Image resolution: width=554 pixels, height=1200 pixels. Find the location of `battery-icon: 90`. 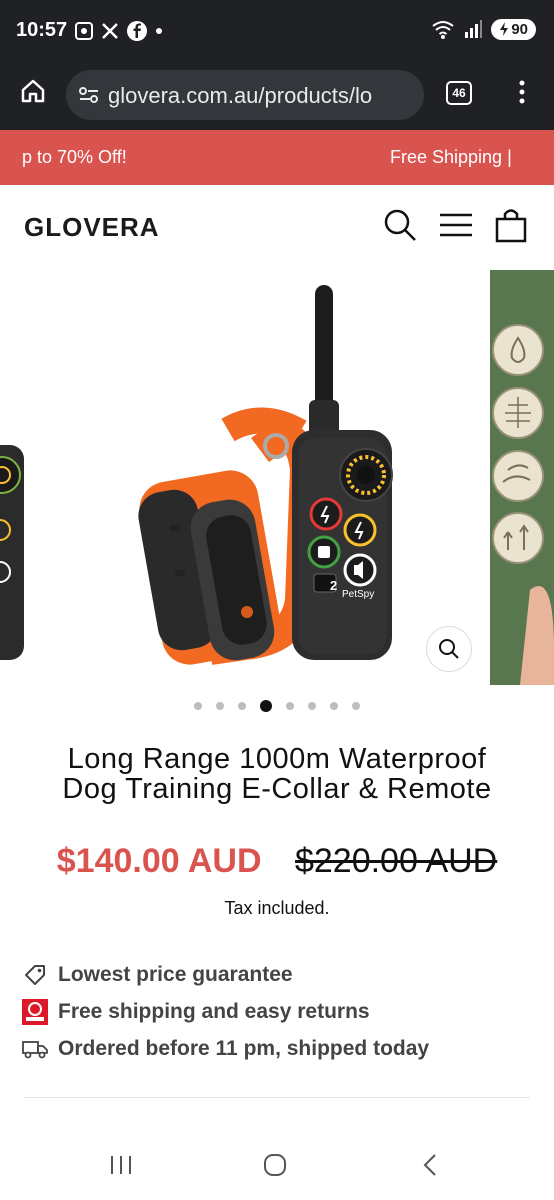

battery-icon: 90 is located at coordinates (513, 29).